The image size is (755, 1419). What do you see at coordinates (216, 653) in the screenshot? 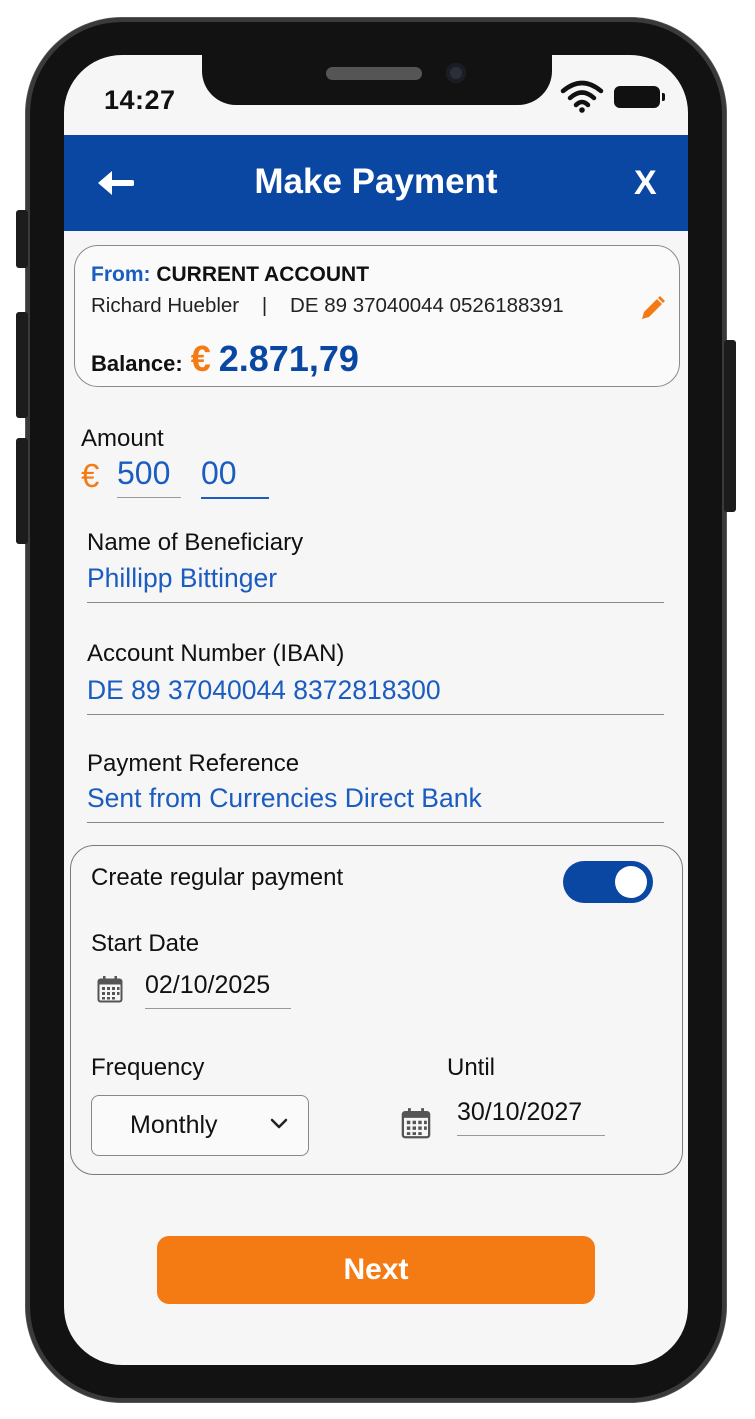
I see `iban-label: Account Number (IBAN)` at bounding box center [216, 653].